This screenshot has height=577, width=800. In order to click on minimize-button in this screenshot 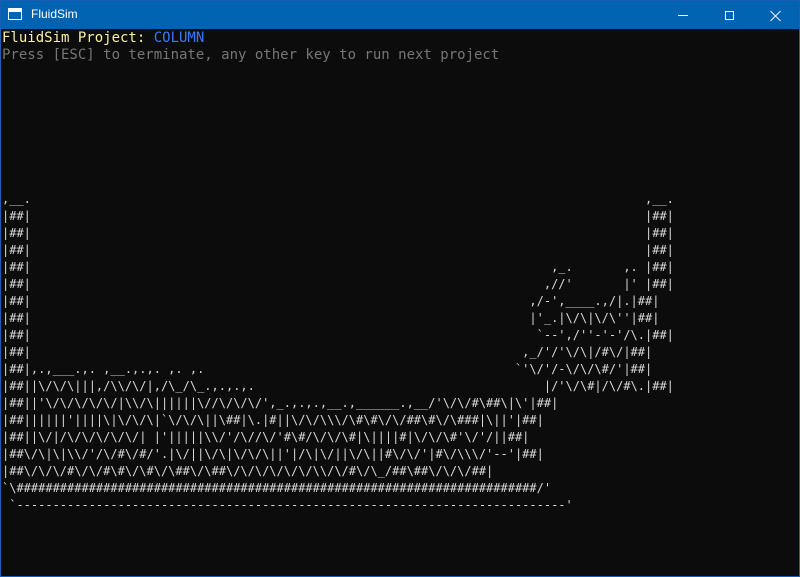, I will do `click(683, 15)`.